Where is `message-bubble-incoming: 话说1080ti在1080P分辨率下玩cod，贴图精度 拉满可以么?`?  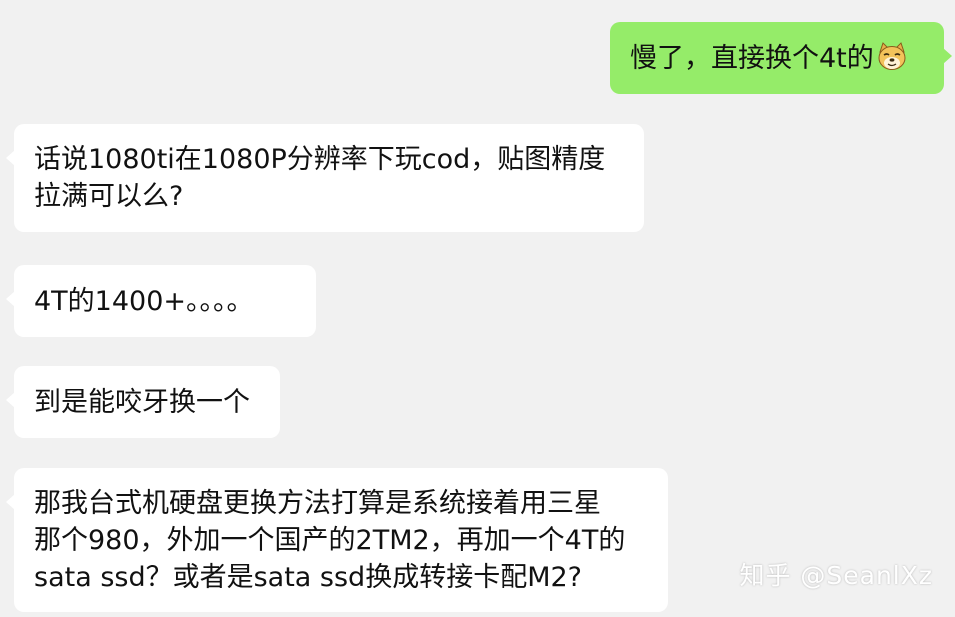 message-bubble-incoming: 话说1080ti在1080P分辨率下玩cod，贴图精度 拉满可以么? is located at coordinates (325, 178).